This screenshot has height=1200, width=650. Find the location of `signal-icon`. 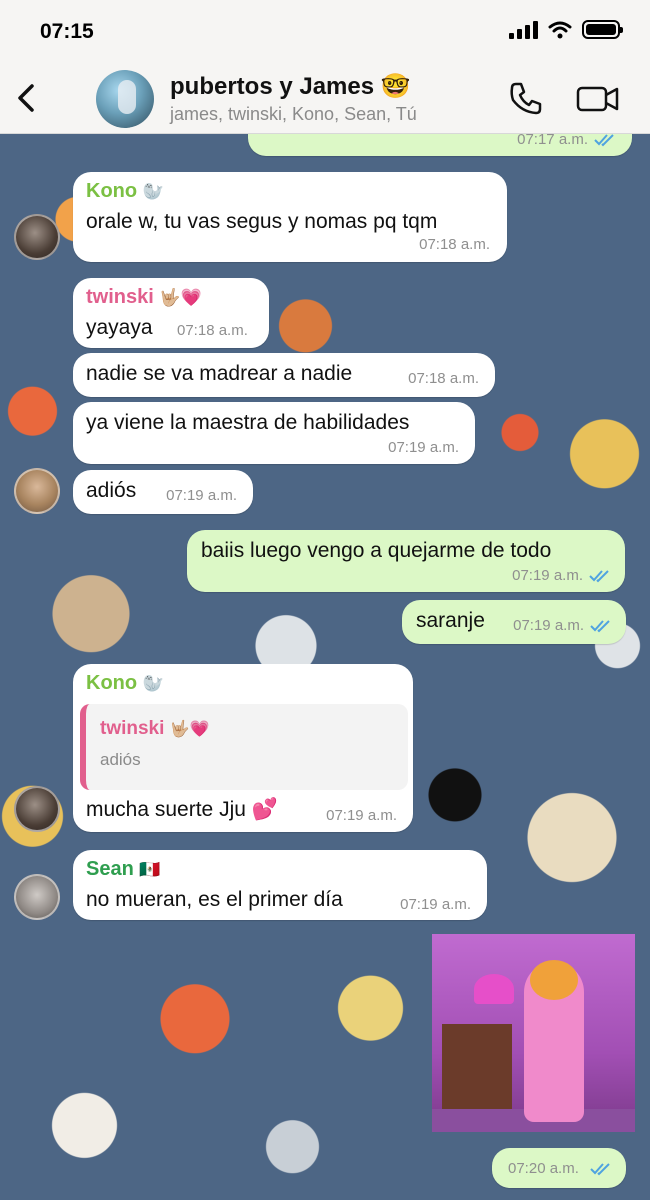

signal-icon is located at coordinates (523, 29).